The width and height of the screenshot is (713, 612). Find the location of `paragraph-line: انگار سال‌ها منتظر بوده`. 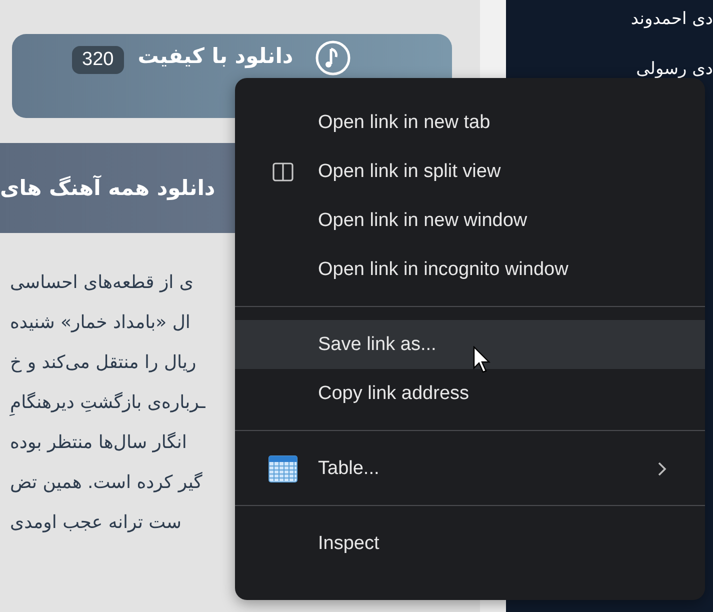

paragraph-line: انگار سال‌ها منتظر بوده is located at coordinates (99, 443).